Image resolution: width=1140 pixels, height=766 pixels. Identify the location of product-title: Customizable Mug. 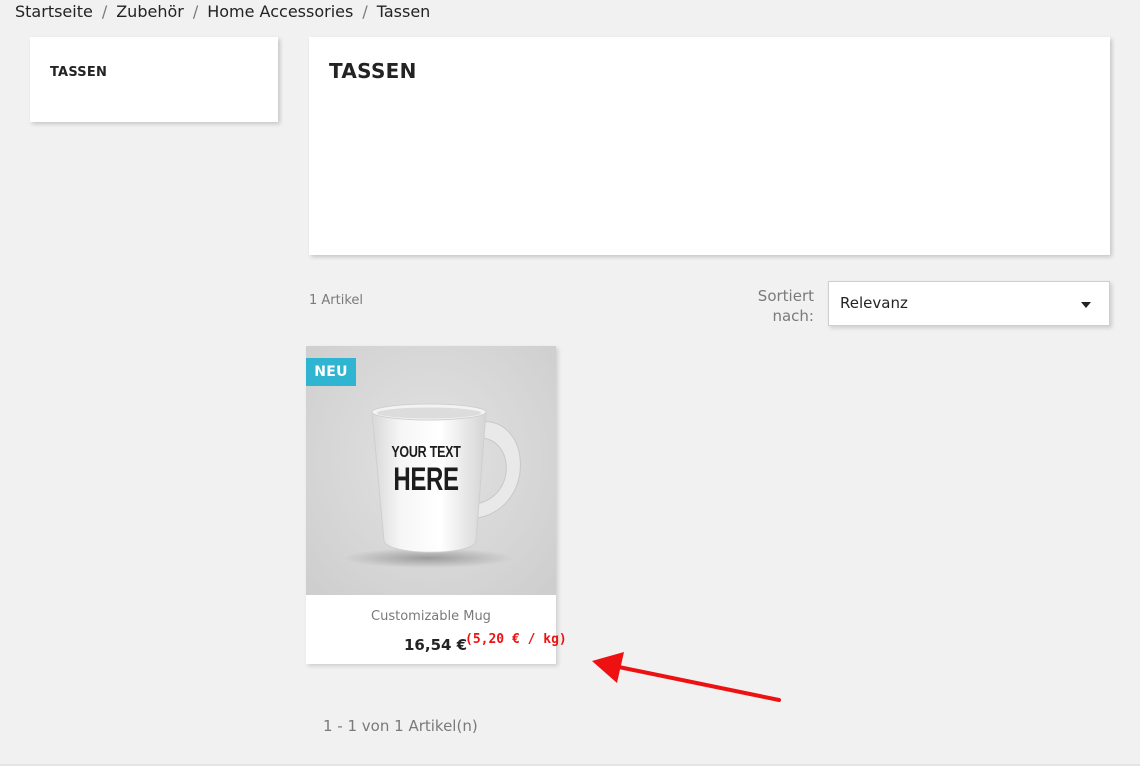
(431, 616).